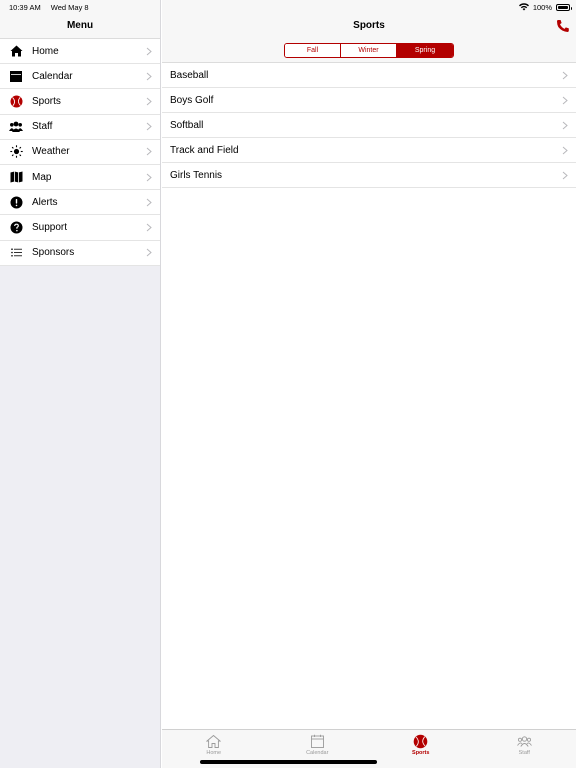 This screenshot has width=576, height=768. What do you see at coordinates (542, 7) in the screenshot?
I see `battery-percent: 100%` at bounding box center [542, 7].